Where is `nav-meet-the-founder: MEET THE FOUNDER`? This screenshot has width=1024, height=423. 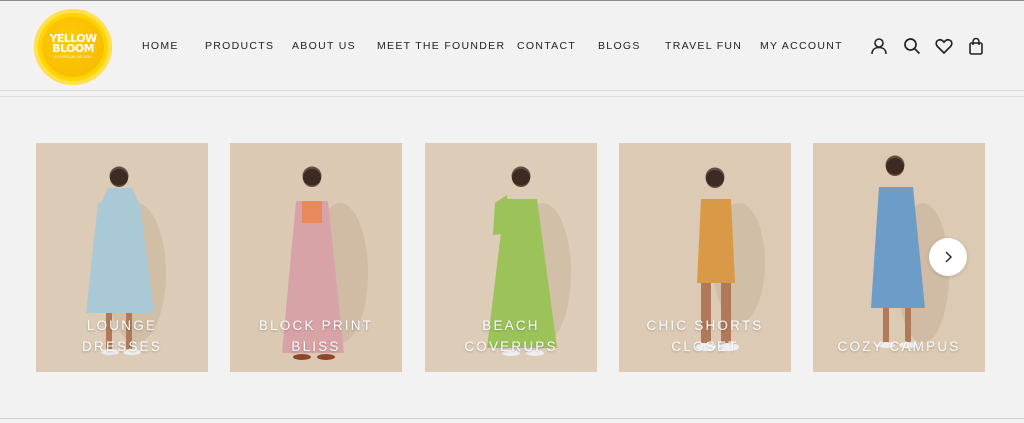
nav-meet-the-founder: MEET THE FOUNDER is located at coordinates (441, 46).